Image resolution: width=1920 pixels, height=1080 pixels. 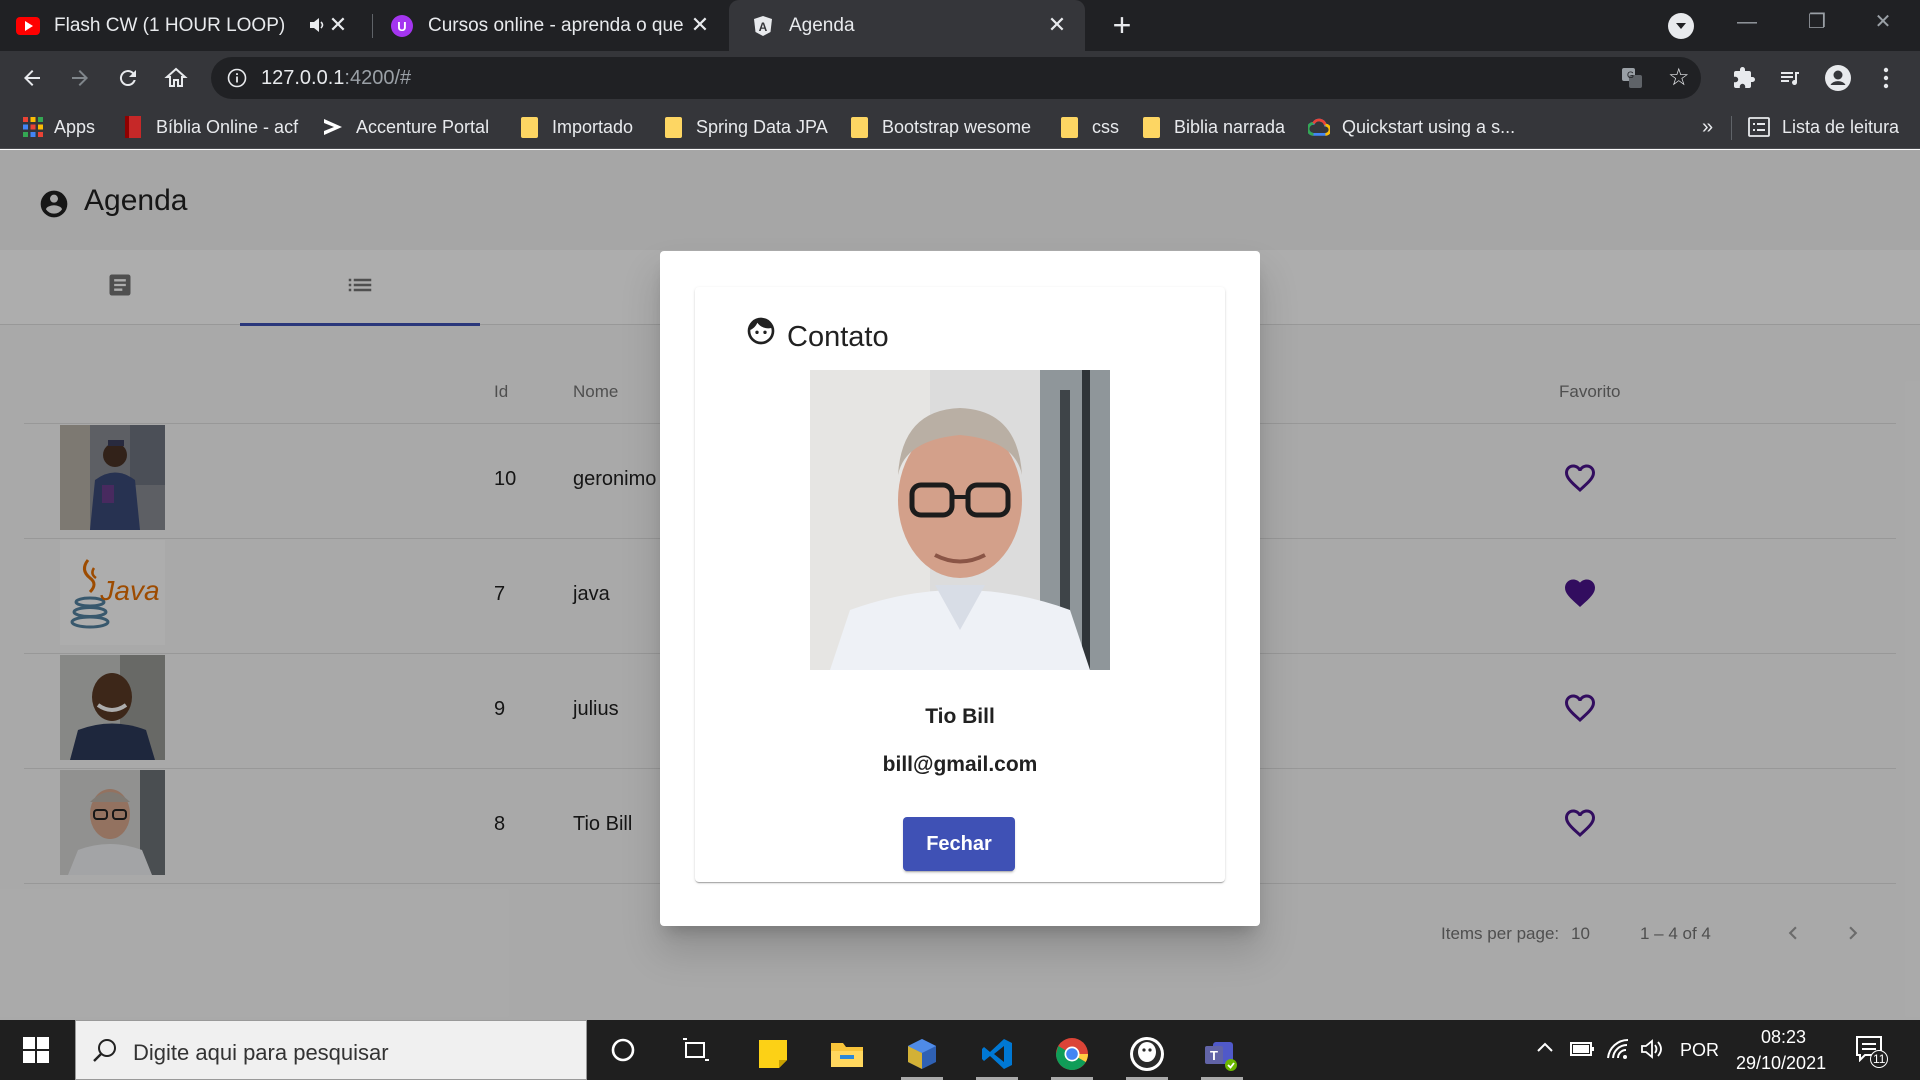 I want to click on bookmark-apps: Apps, so click(x=58, y=127).